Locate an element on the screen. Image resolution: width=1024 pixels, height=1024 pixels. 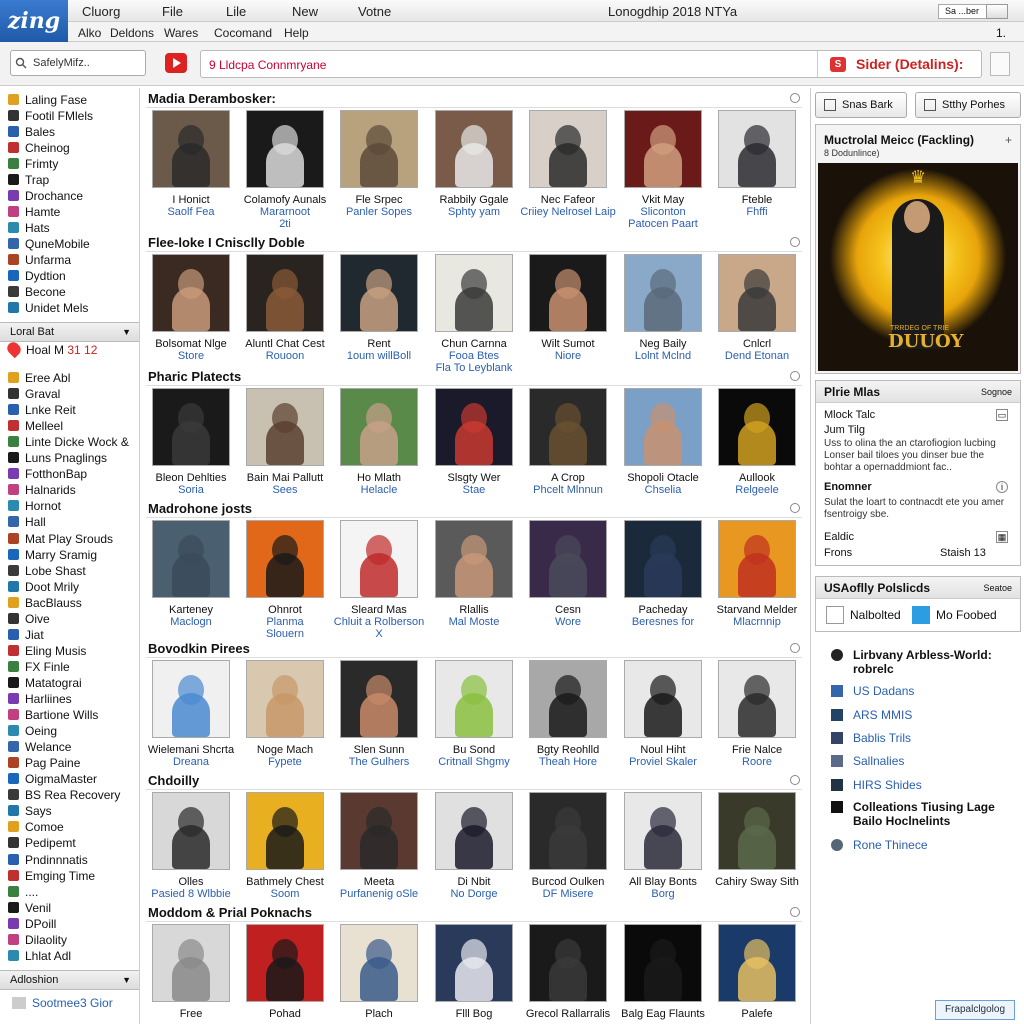
media-subtitle: Borg is located at coordinates (663, 894).